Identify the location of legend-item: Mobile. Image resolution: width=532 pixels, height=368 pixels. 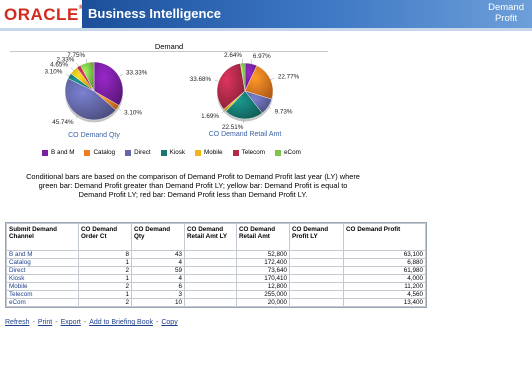
(209, 152).